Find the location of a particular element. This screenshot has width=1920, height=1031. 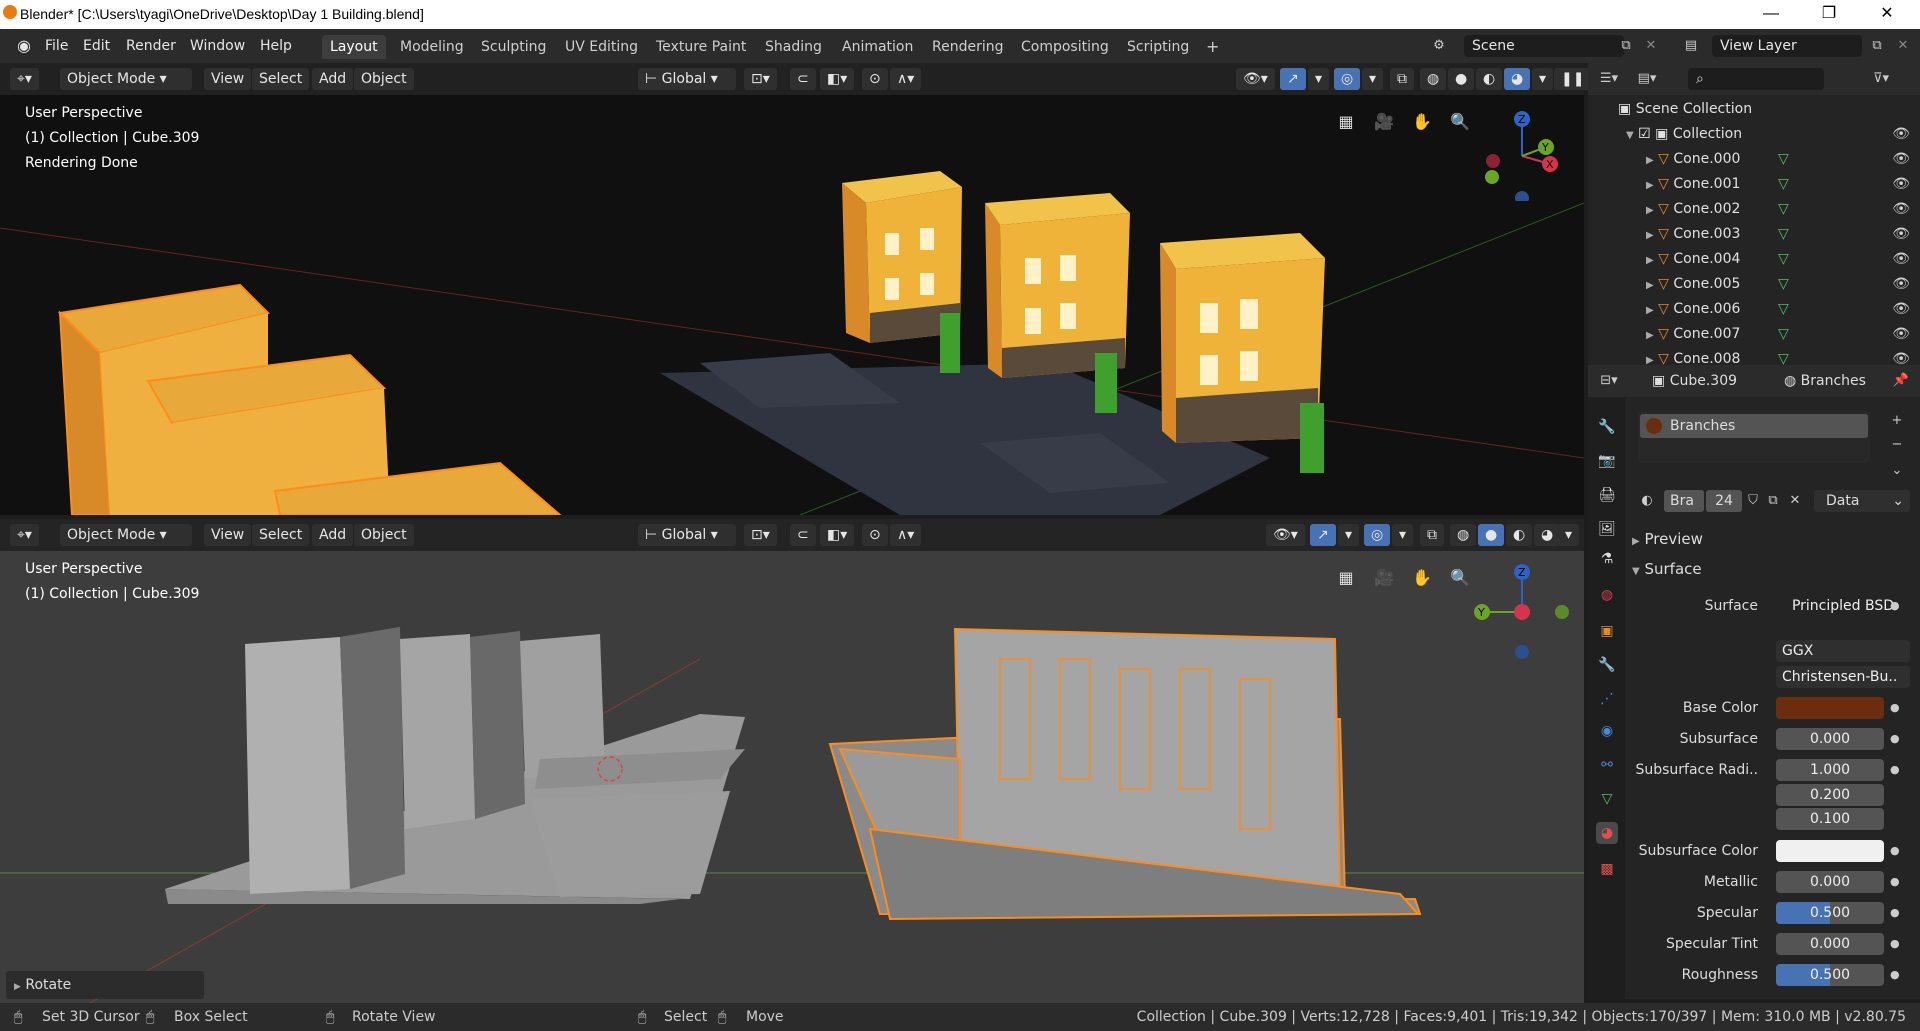

roughness-slider: 0.500 is located at coordinates (1830, 975).